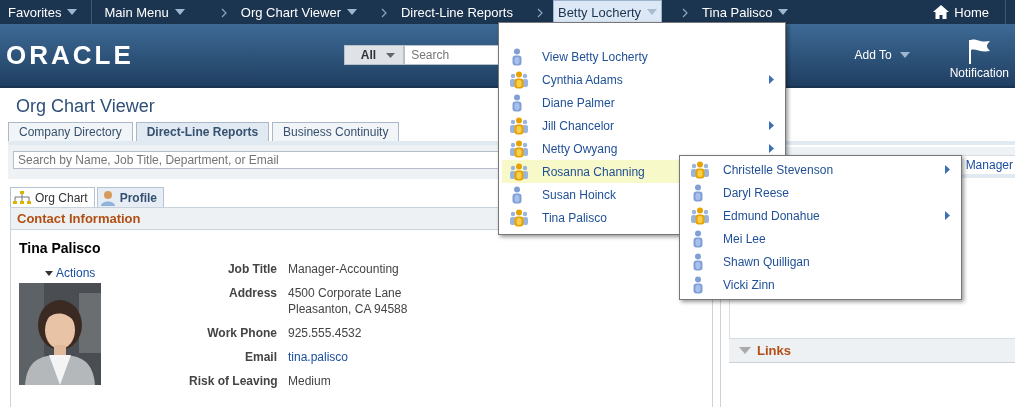 The width and height of the screenshot is (1015, 411). What do you see at coordinates (310, 381) in the screenshot?
I see `field-value: Medium` at bounding box center [310, 381].